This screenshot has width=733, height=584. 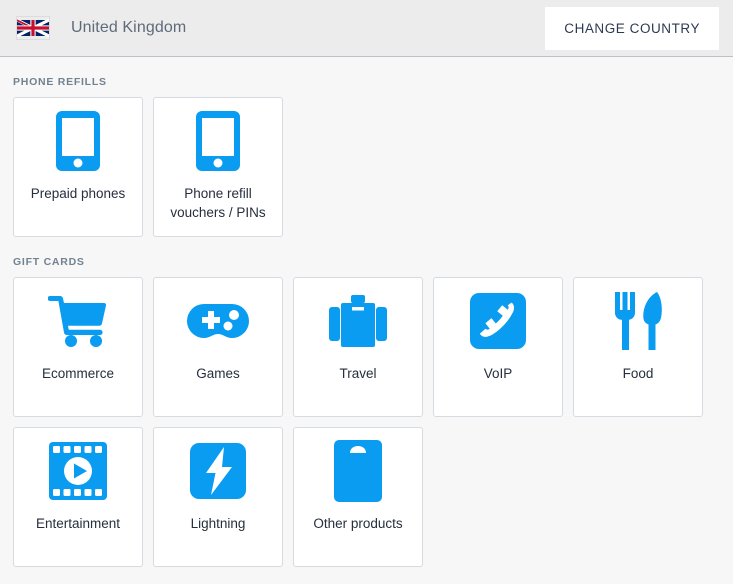 I want to click on card-entertainment: Entertainment, so click(x=78, y=497).